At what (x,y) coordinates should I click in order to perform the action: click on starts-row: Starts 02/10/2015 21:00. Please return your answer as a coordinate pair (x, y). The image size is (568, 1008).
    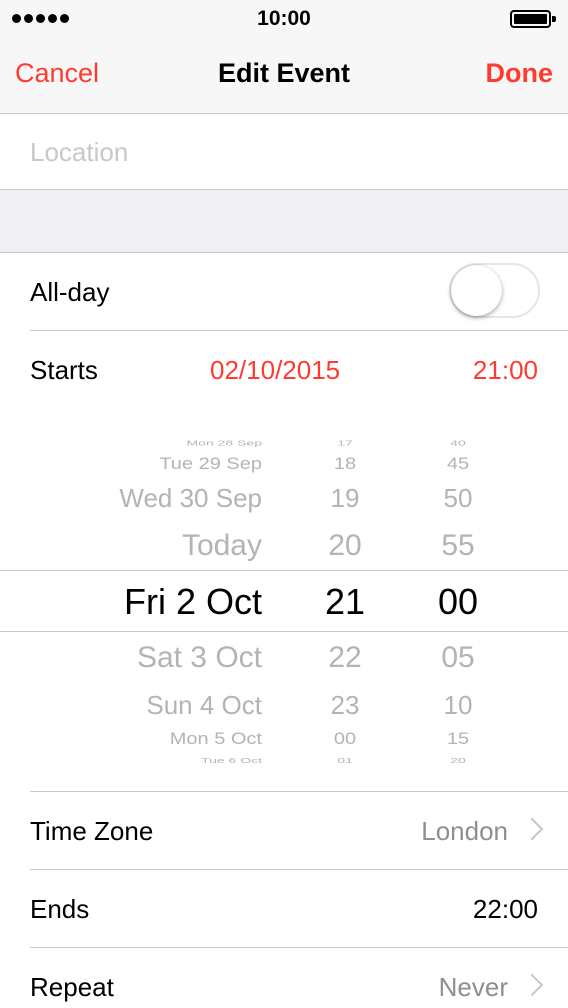
    Looking at the image, I should click on (284, 370).